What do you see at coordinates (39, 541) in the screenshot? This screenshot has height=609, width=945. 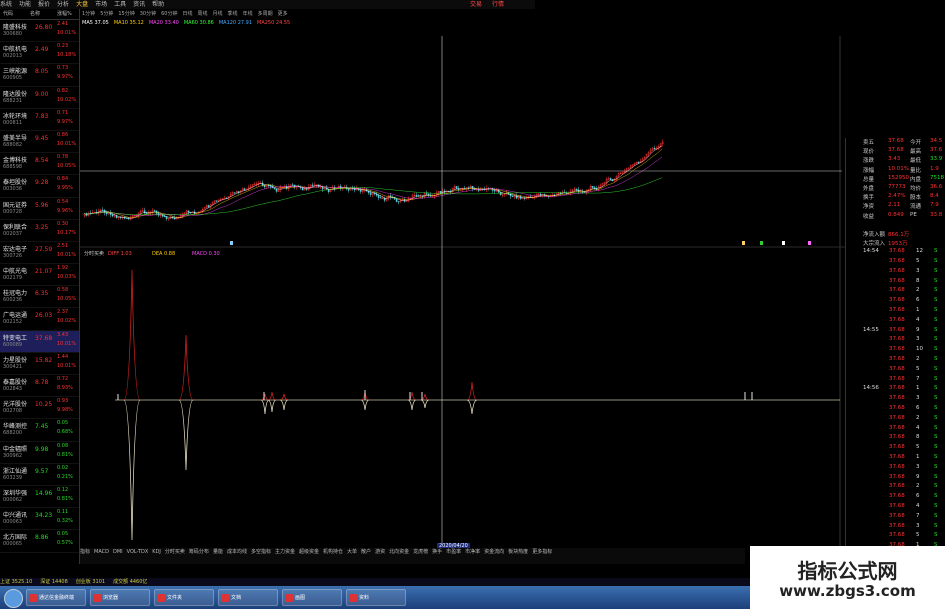 I see `stock-row: 北方国际 000065 8.86 0.05 0.57%` at bounding box center [39, 541].